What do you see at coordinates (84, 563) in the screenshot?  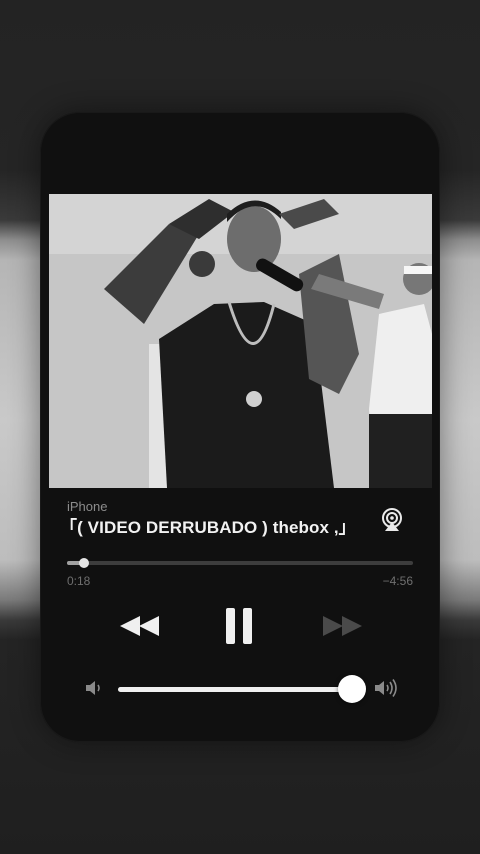 I see `progress-thumb` at bounding box center [84, 563].